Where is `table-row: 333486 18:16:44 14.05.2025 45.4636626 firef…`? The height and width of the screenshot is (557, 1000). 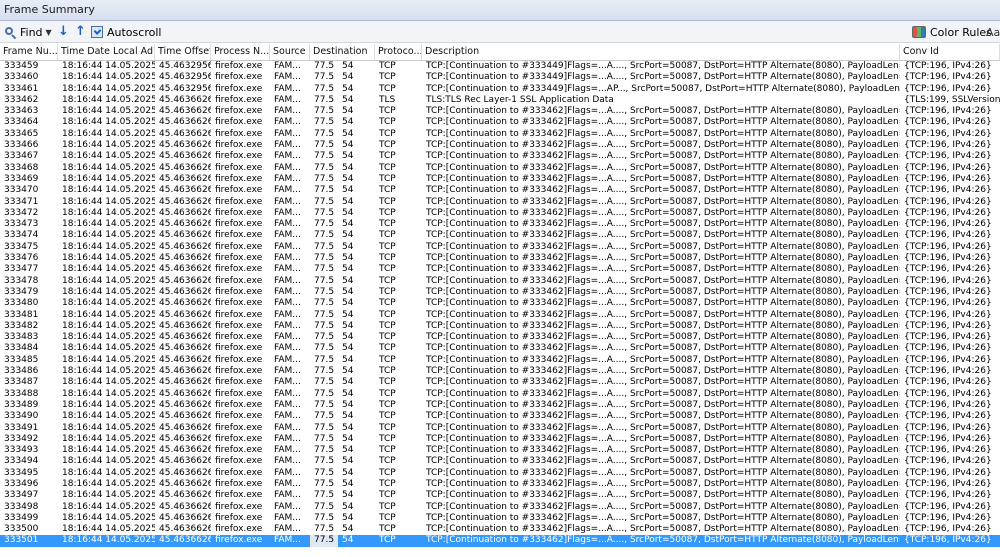 table-row: 333486 18:16:44 14.05.2025 45.4636626 firef… is located at coordinates (500, 371).